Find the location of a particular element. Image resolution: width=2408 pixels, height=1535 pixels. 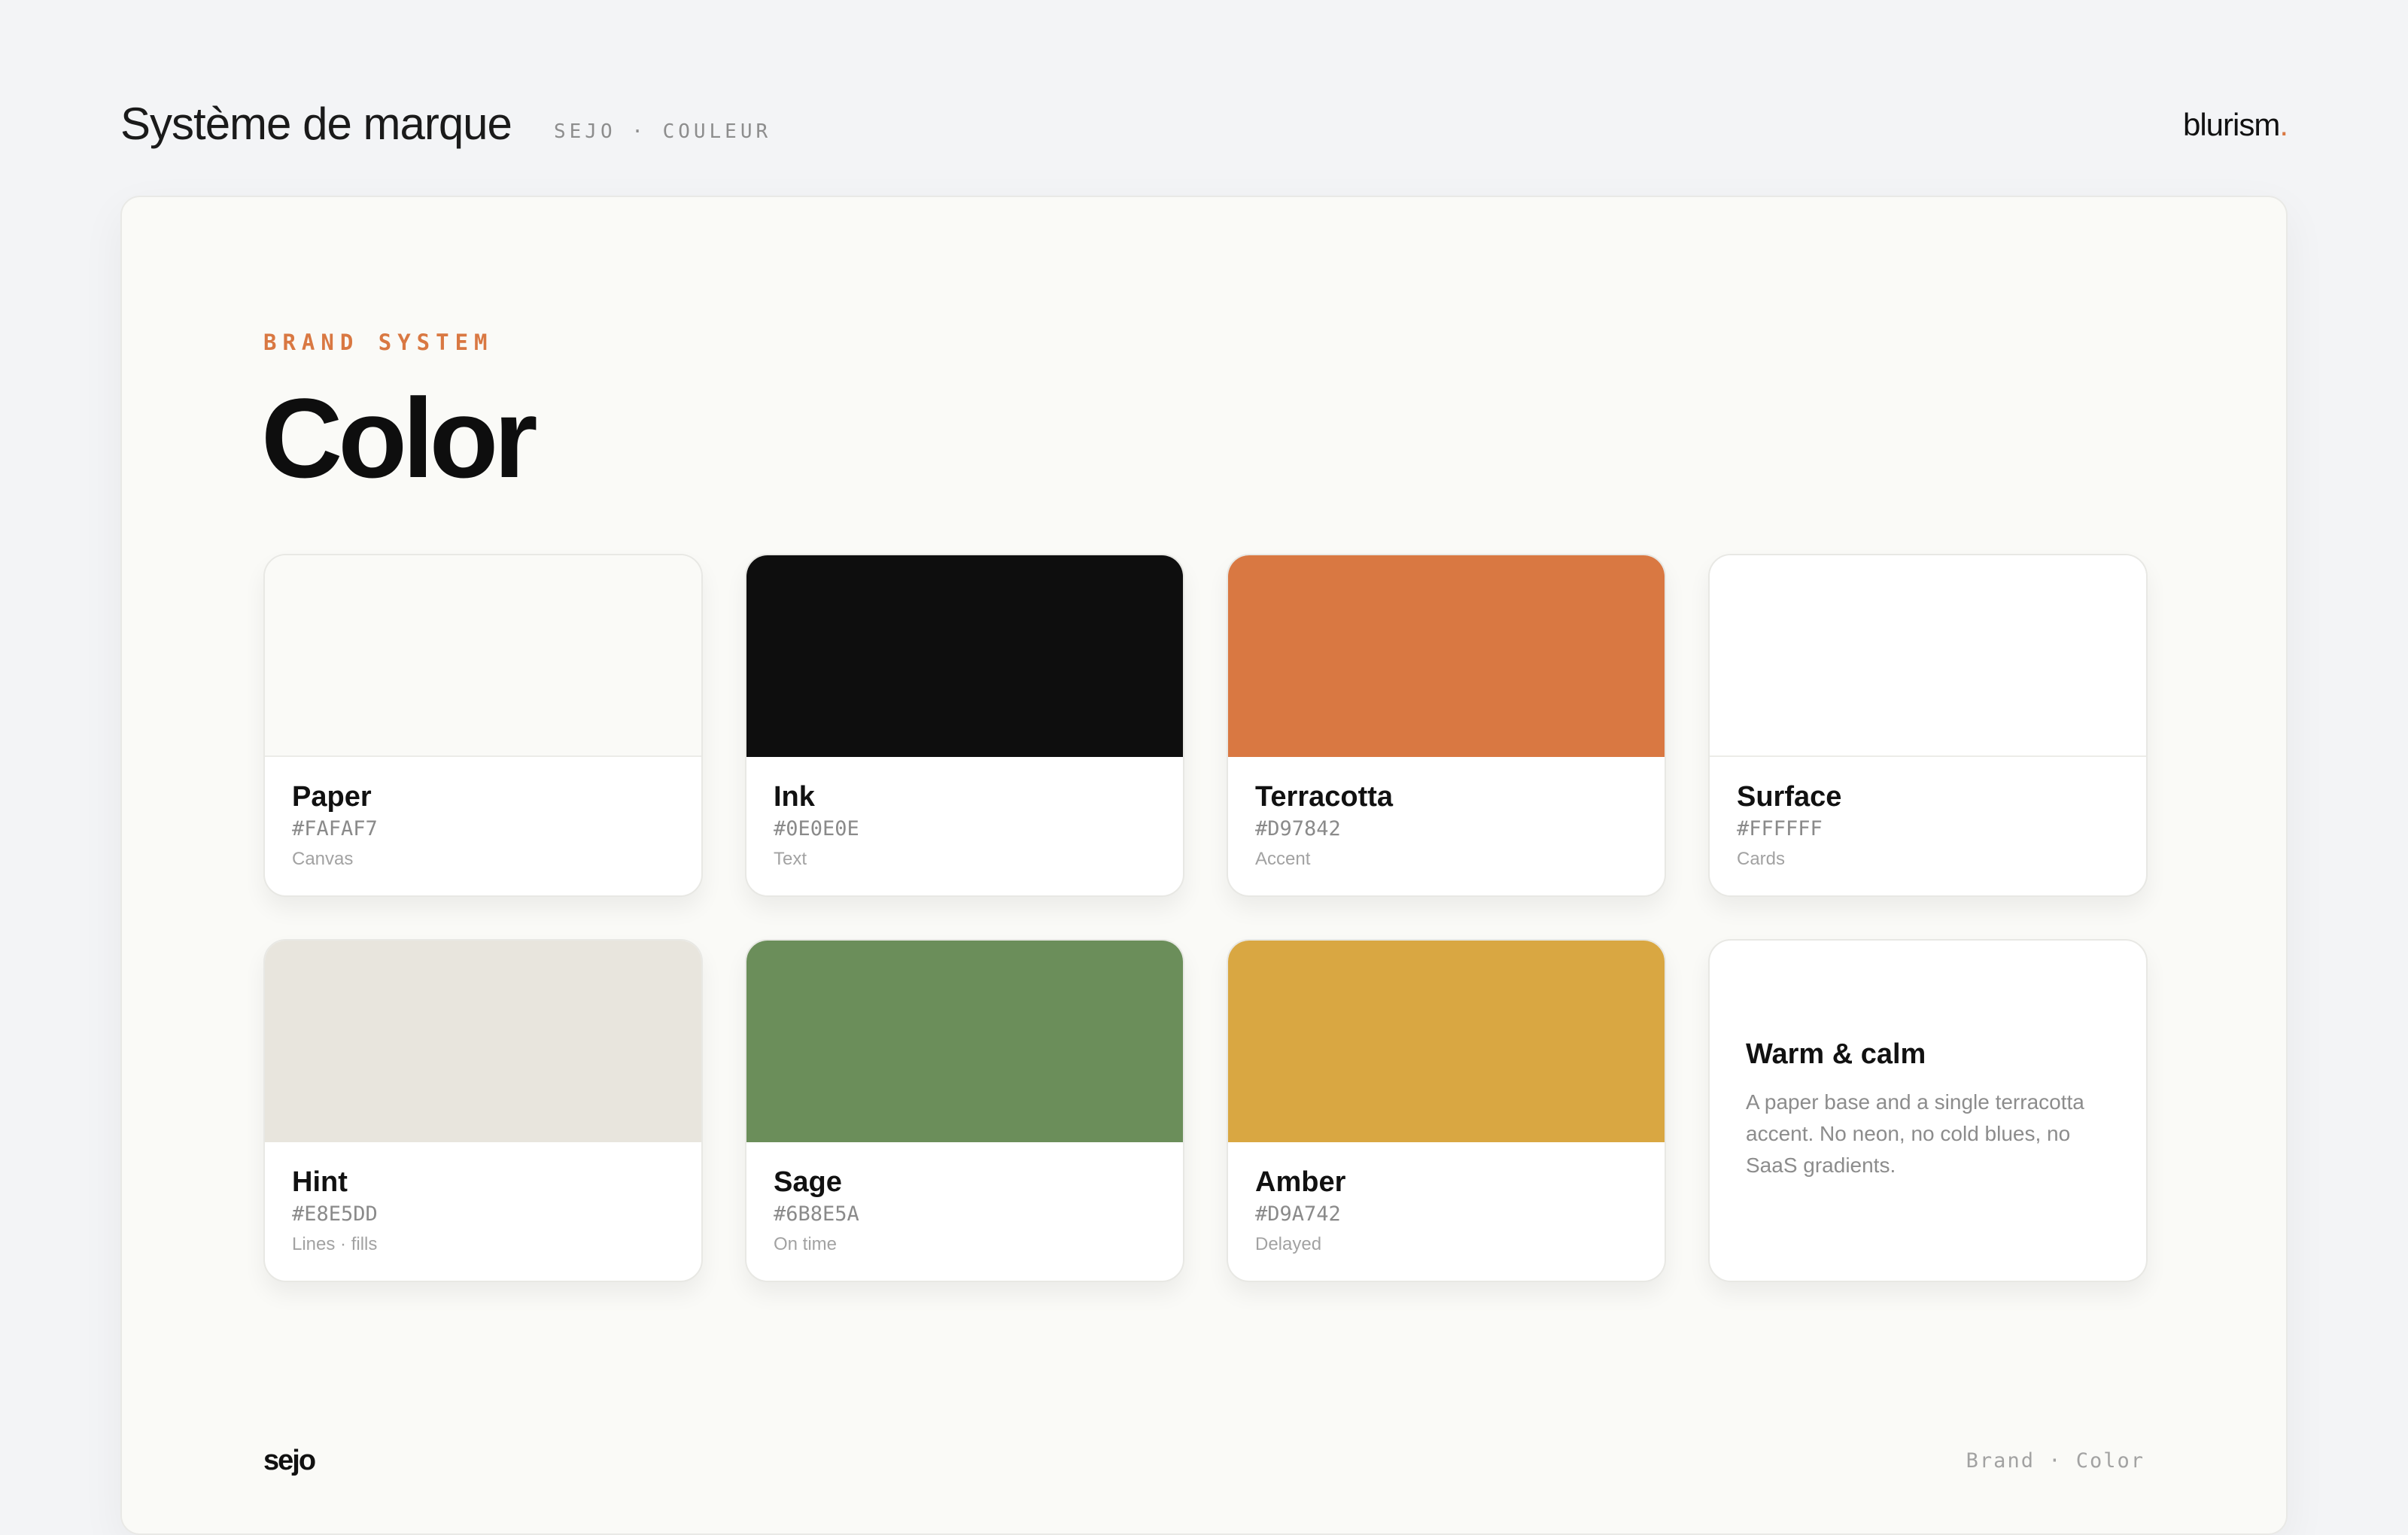

swatch-card-hint: Hint #E8E5DD Lines · fills is located at coordinates (483, 1110).